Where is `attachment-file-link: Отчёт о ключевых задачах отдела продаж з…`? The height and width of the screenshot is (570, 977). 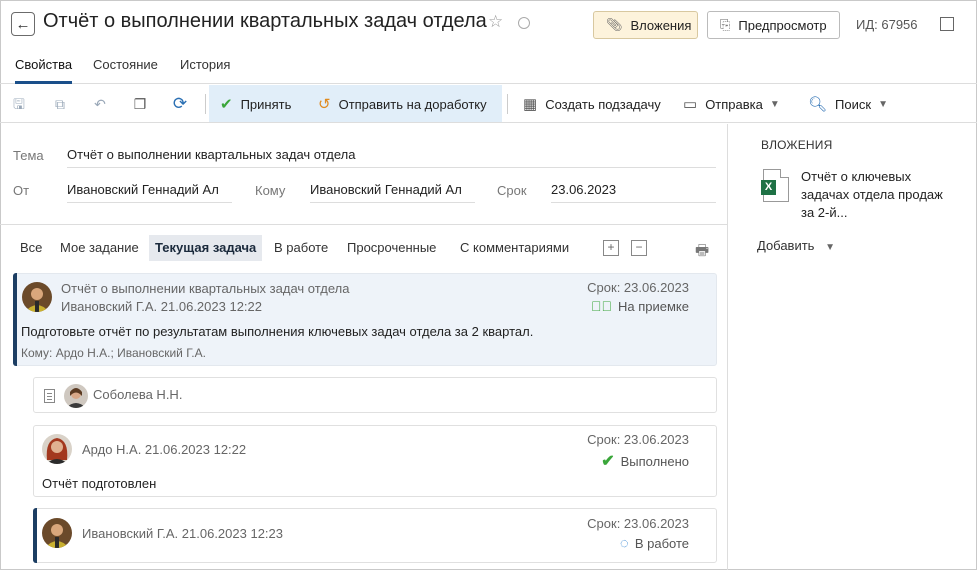
attachment-file-link: Отчёт о ключевых задачах отдела продаж з… is located at coordinates (876, 195).